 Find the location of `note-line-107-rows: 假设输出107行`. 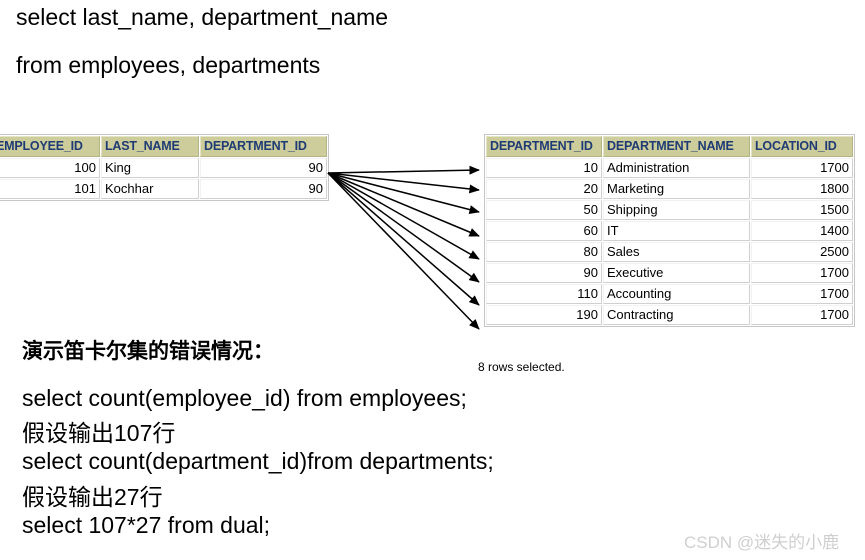

note-line-107-rows: 假设输出107行 is located at coordinates (99, 433).